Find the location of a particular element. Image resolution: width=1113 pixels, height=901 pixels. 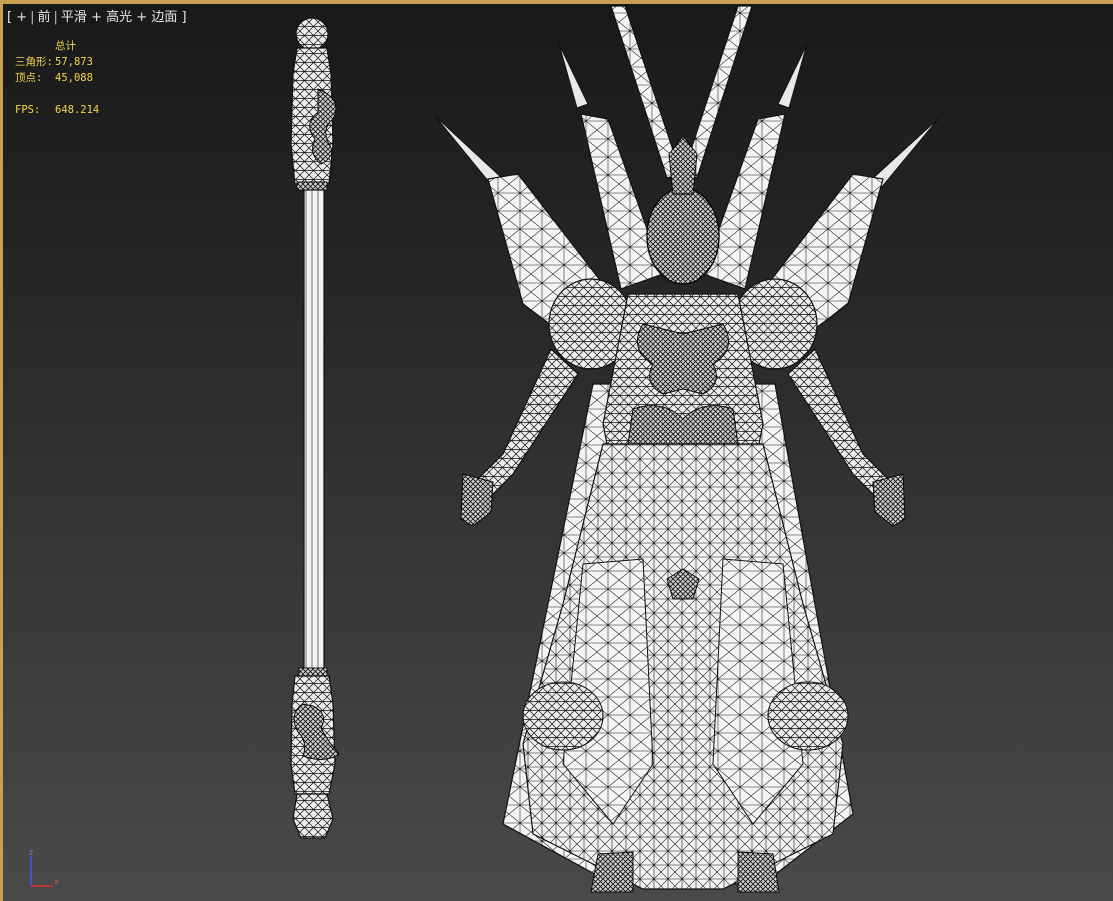

staff-model is located at coordinates (315, 428).